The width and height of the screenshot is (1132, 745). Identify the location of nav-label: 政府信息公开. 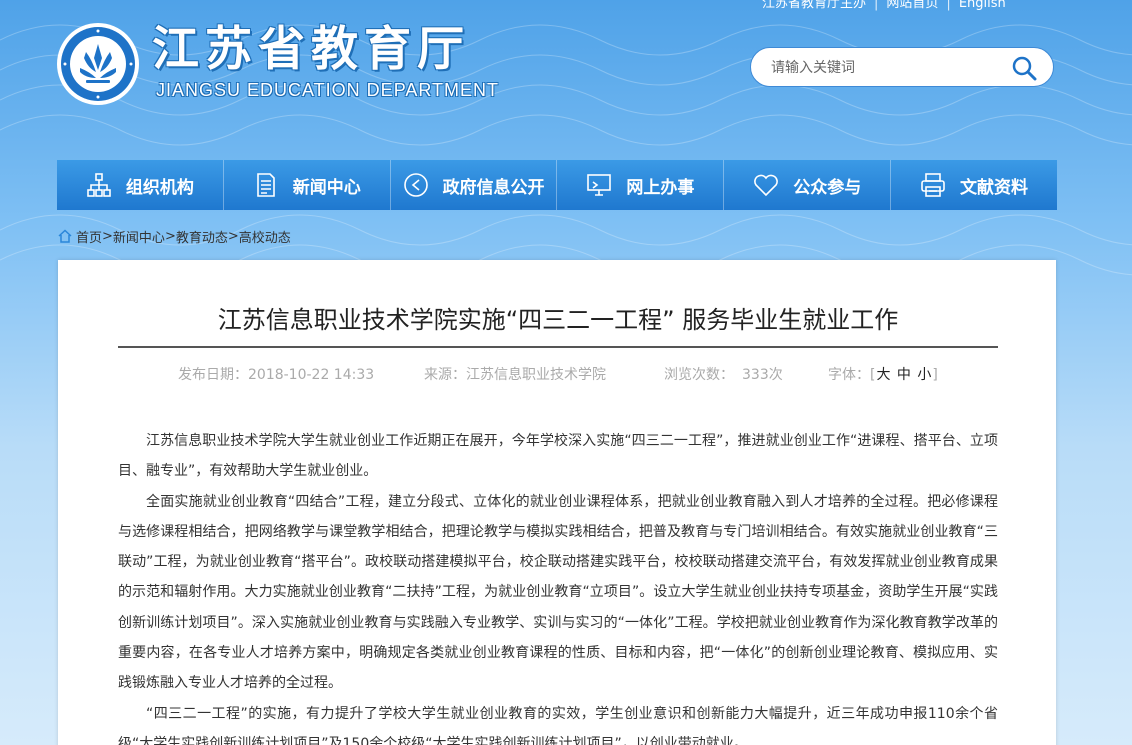
(493, 187).